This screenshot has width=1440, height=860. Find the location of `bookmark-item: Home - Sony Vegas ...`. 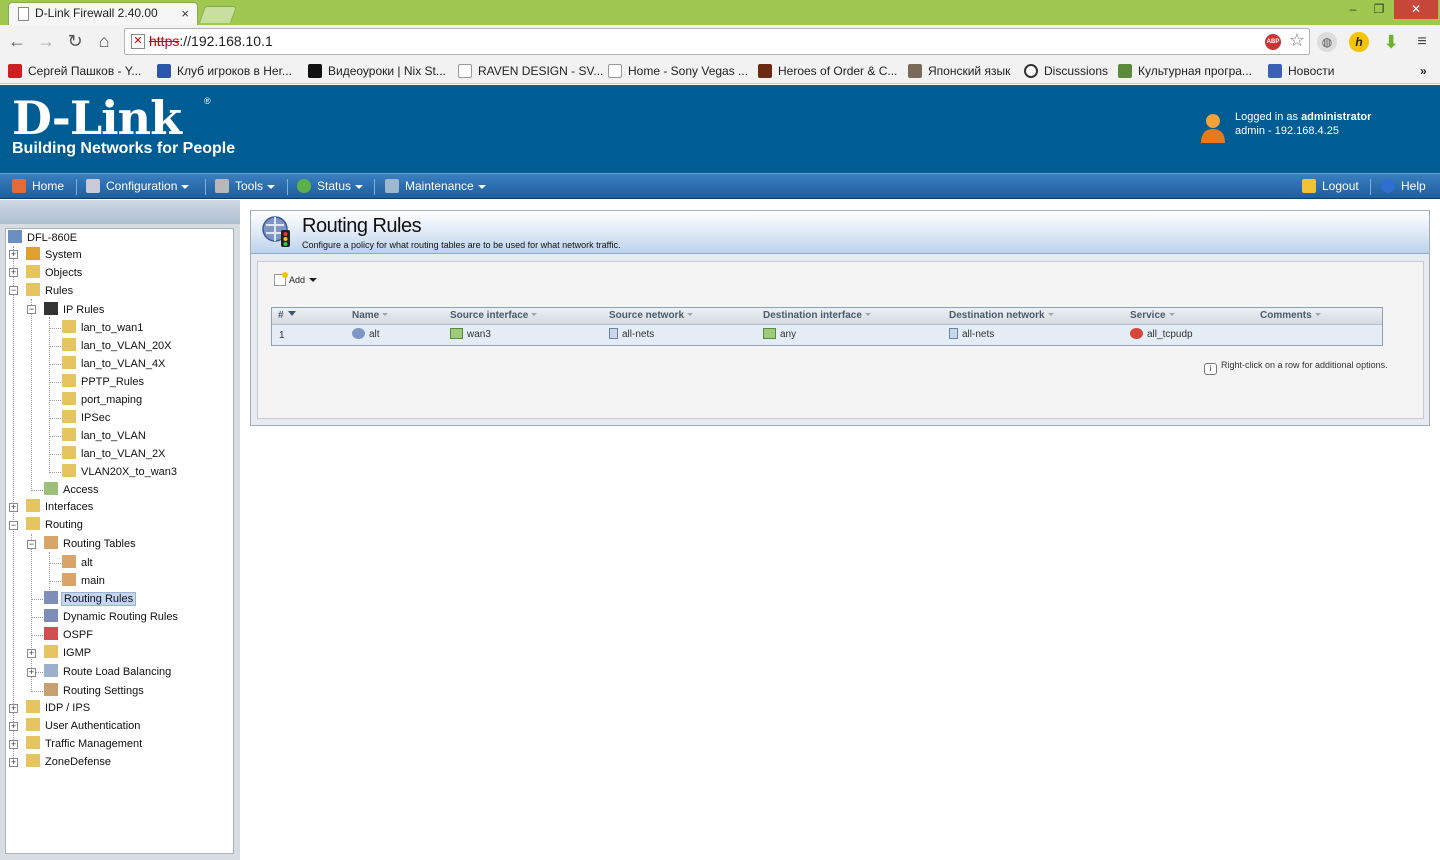

bookmark-item: Home - Sony Vegas ... is located at coordinates (678, 71).